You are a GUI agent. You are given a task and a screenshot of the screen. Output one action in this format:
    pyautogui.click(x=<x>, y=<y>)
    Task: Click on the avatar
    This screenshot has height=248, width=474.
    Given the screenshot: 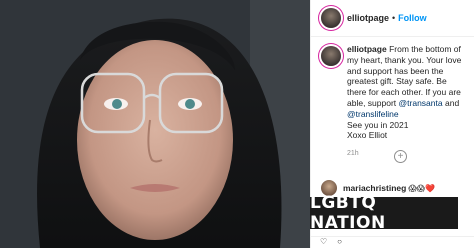 What is the action you would take?
    pyautogui.click(x=331, y=18)
    